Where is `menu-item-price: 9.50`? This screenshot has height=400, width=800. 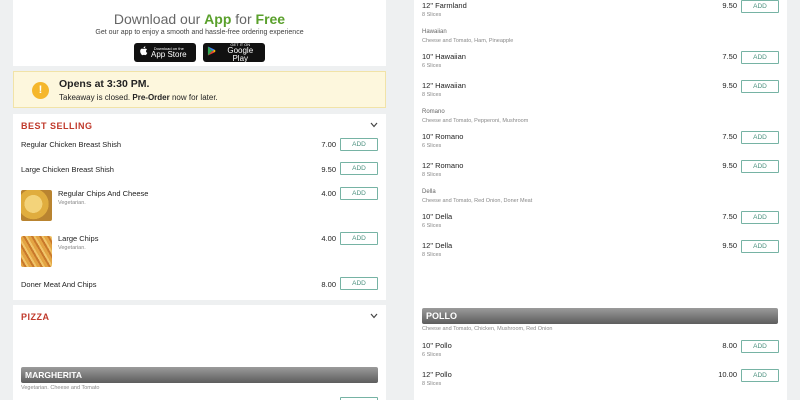
menu-item-price: 9.50 is located at coordinates (328, 169).